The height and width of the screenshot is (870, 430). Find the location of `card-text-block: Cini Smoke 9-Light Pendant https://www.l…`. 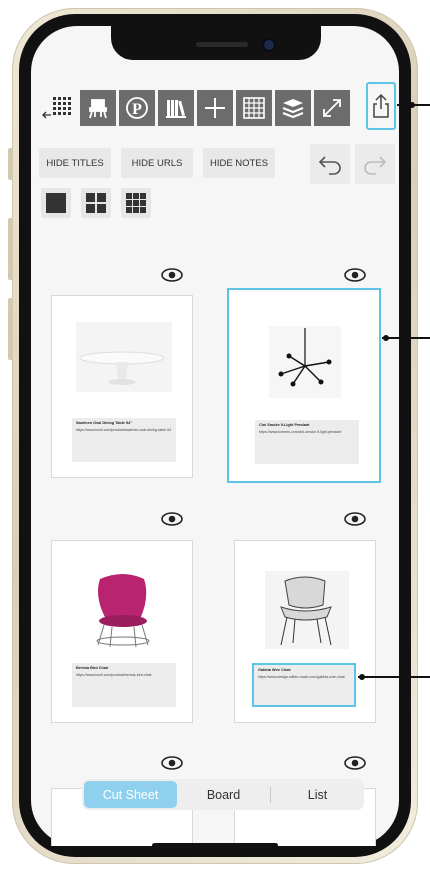

card-text-block: Cini Smoke 9-Light Pendant https://www.l… is located at coordinates (307, 442).